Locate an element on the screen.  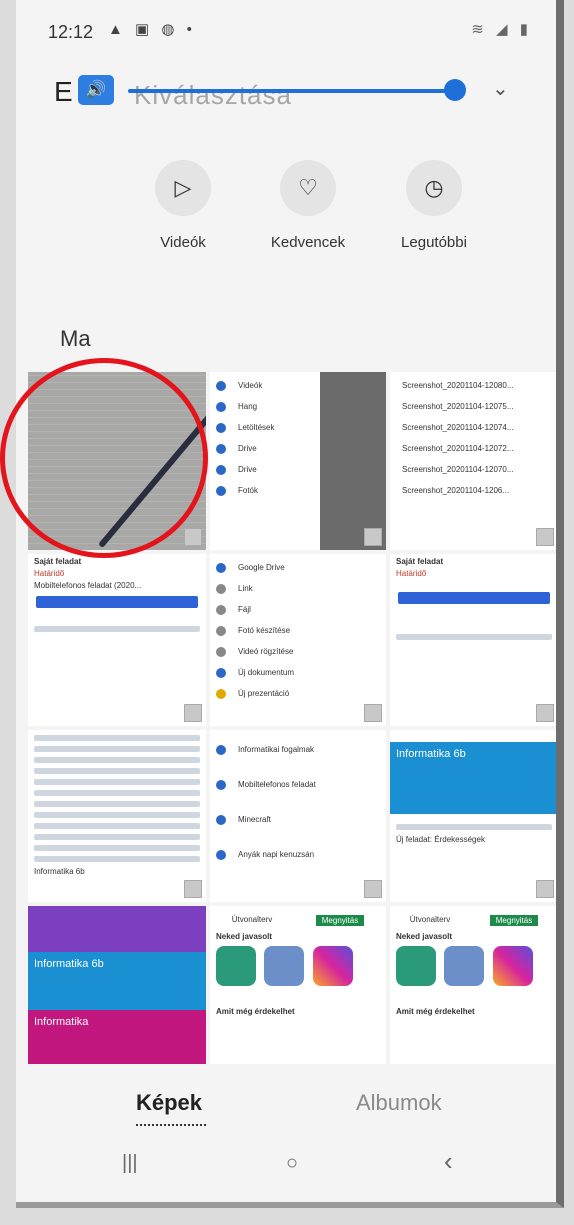
back-icon: ‹ is located at coordinates (448, 1161).